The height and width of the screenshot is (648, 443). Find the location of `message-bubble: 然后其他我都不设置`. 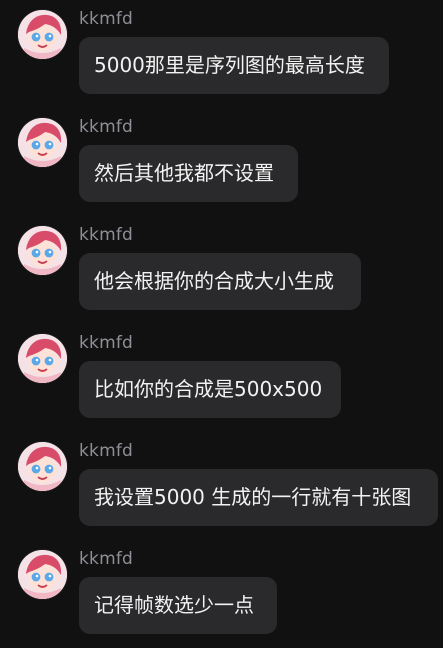

message-bubble: 然后其他我都不设置 is located at coordinates (188, 173).